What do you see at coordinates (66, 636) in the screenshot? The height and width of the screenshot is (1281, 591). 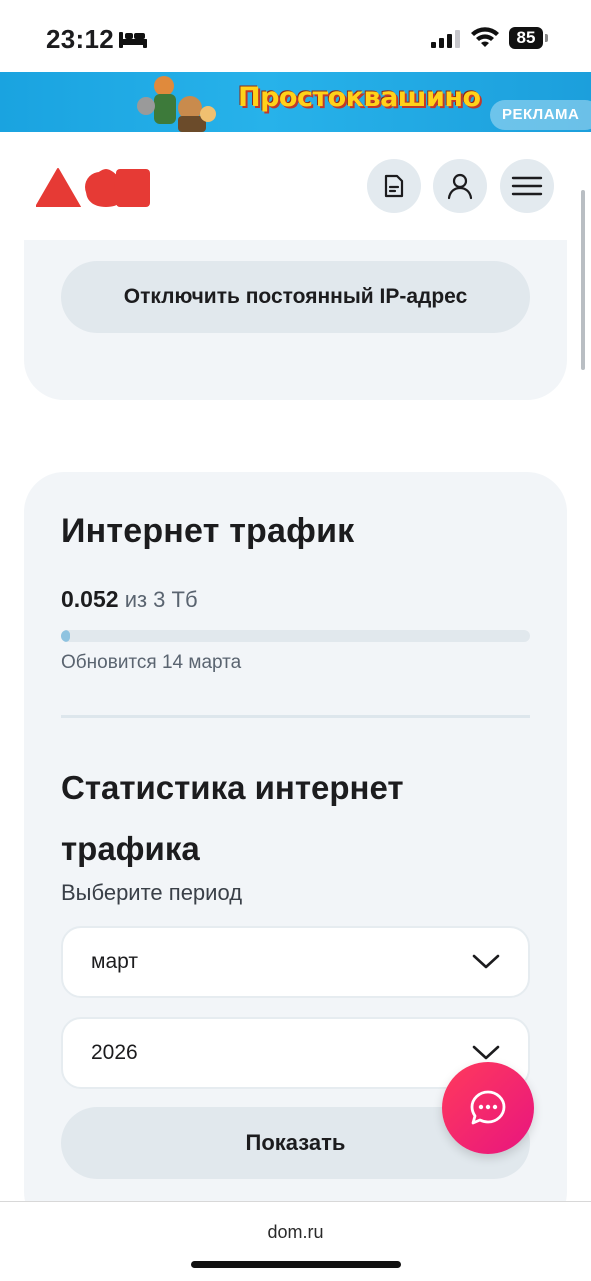 I see `traffic-progress-fill` at bounding box center [66, 636].